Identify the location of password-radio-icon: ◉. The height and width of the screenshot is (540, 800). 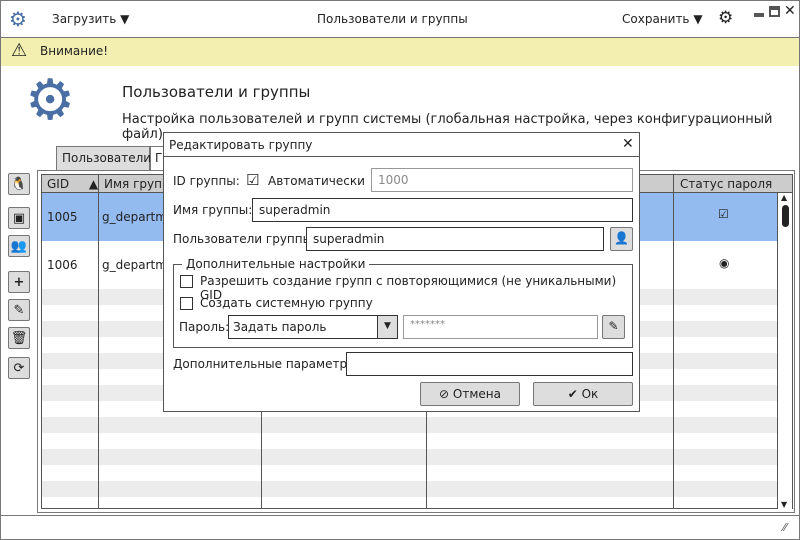
(724, 263).